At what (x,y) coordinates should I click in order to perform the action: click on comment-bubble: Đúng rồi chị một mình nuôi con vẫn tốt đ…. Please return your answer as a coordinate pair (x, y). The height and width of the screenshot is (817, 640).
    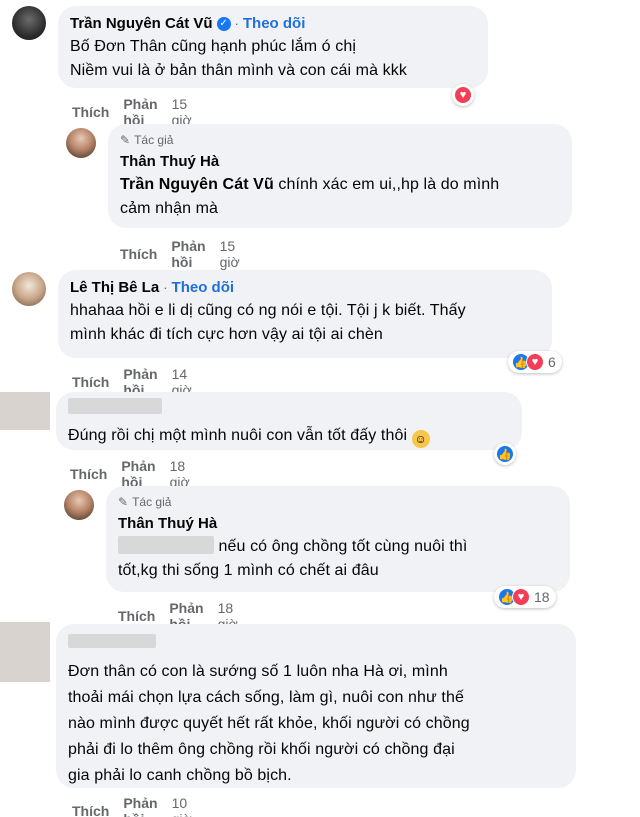
    Looking at the image, I should click on (289, 421).